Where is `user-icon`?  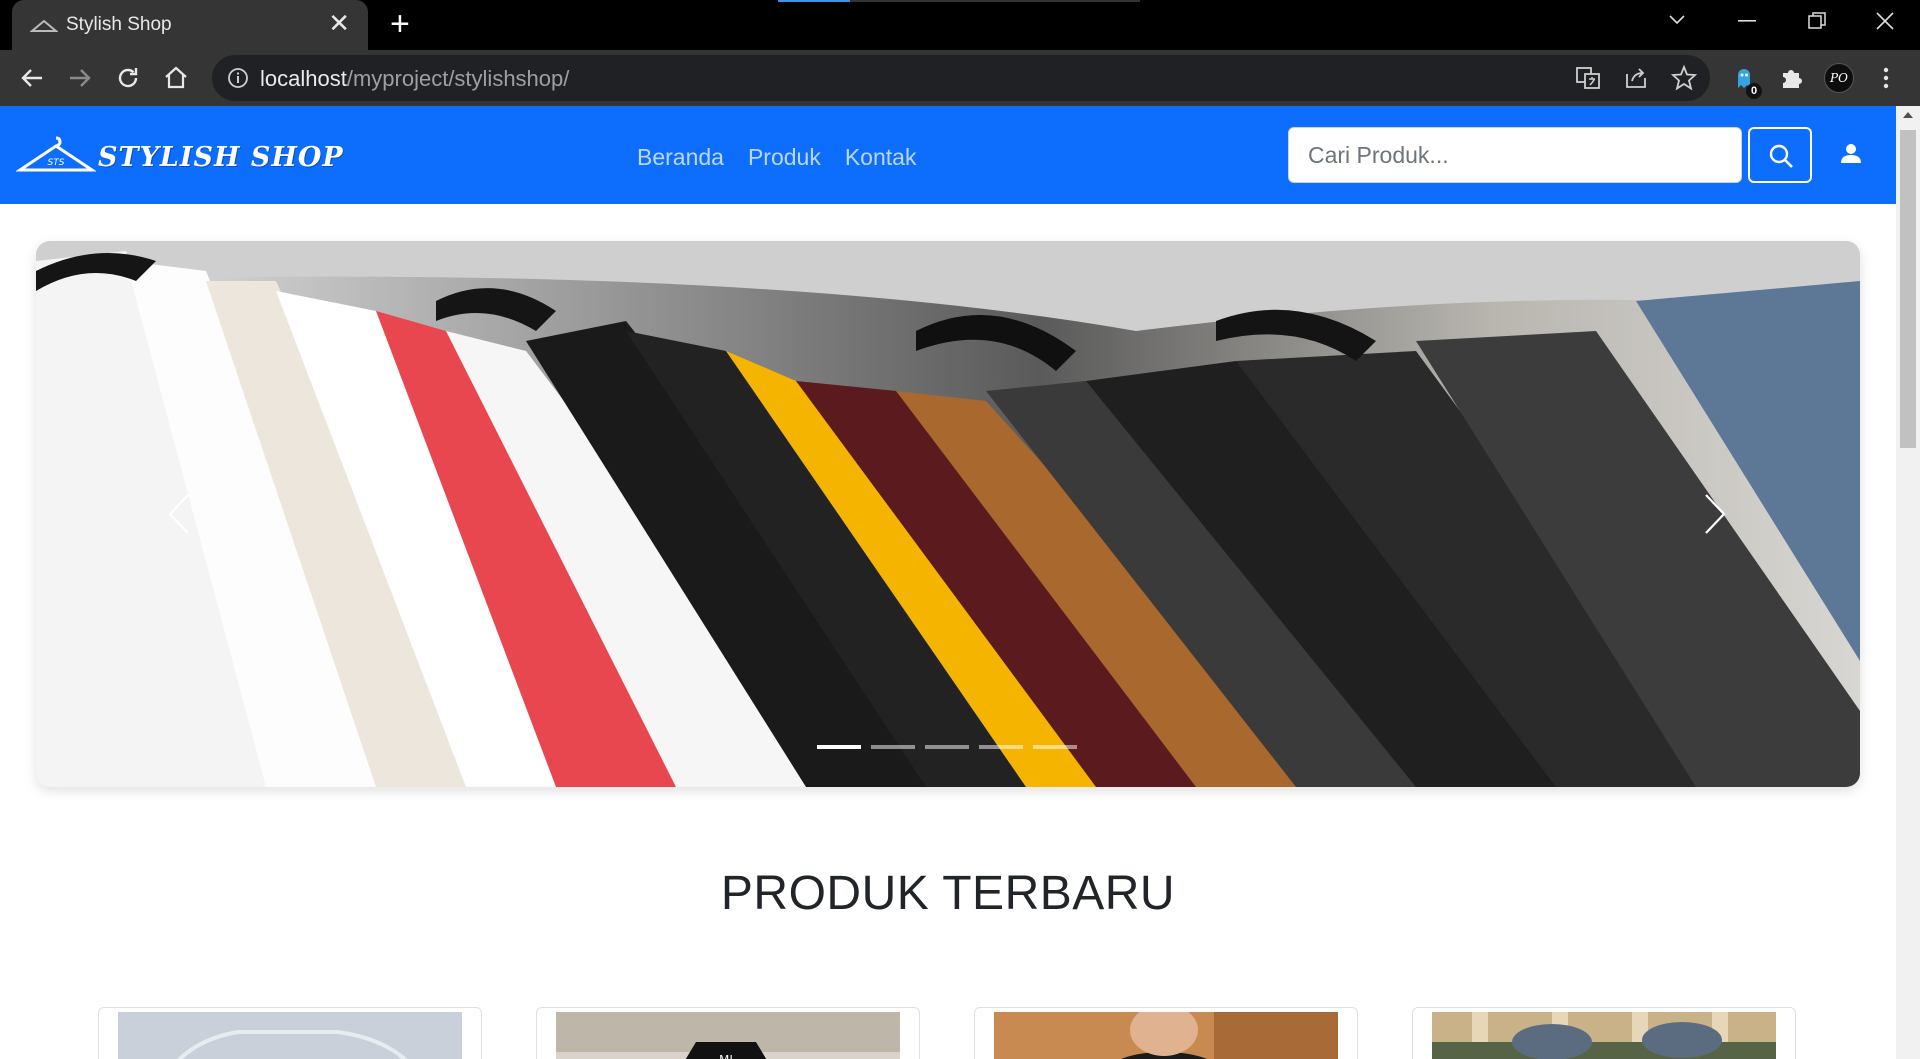 user-icon is located at coordinates (1851, 154).